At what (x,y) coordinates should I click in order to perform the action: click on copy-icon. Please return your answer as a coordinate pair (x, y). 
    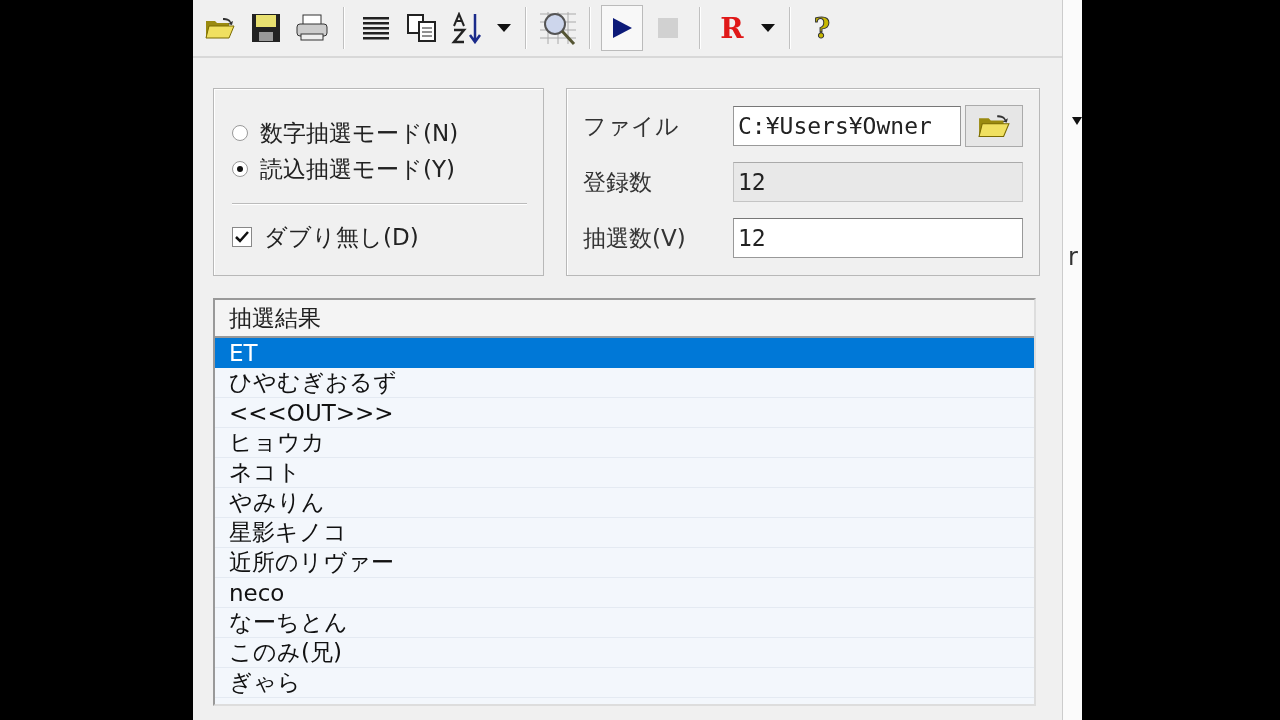
    Looking at the image, I should click on (422, 28).